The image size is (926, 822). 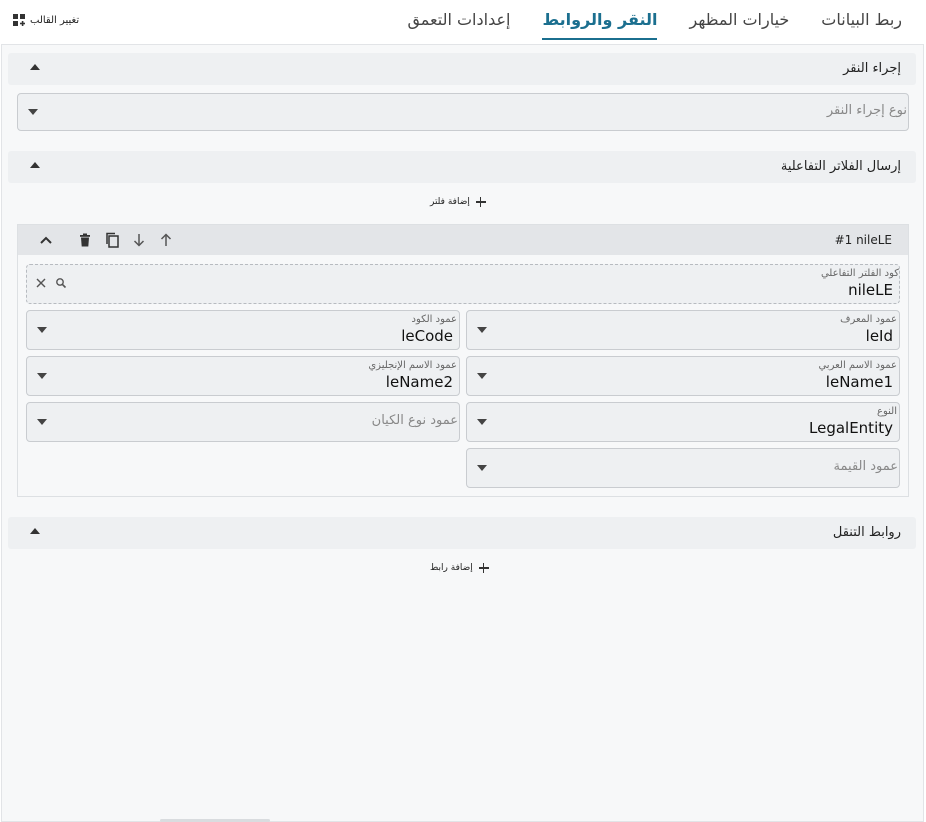 I want to click on select-placeholder: عمود القيمة, so click(x=865, y=466).